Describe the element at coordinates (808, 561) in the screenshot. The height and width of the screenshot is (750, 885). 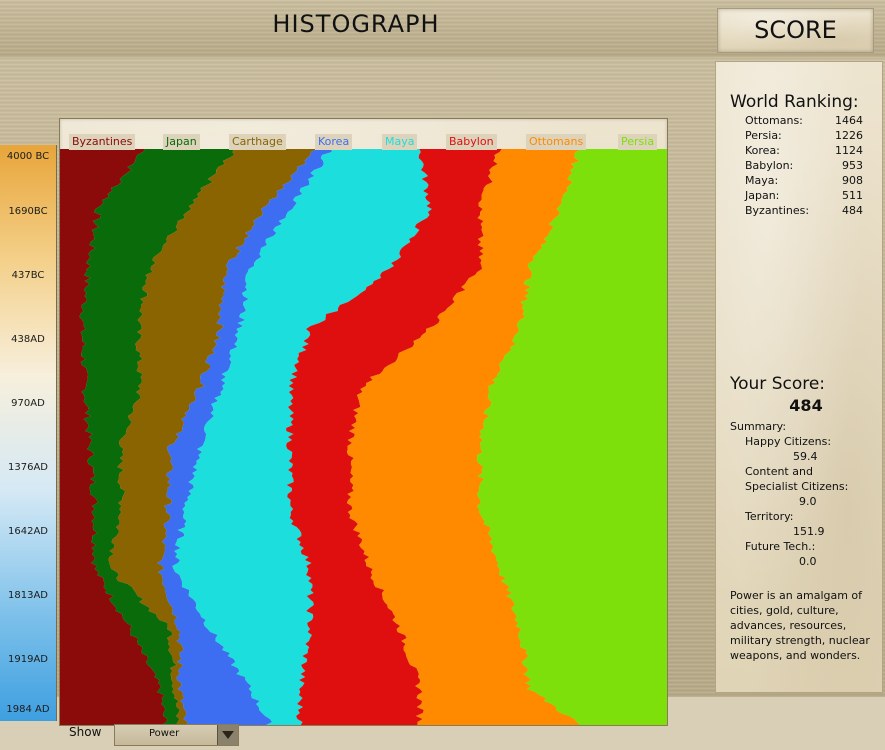
I see `future-tech-value: 0.0` at that location.